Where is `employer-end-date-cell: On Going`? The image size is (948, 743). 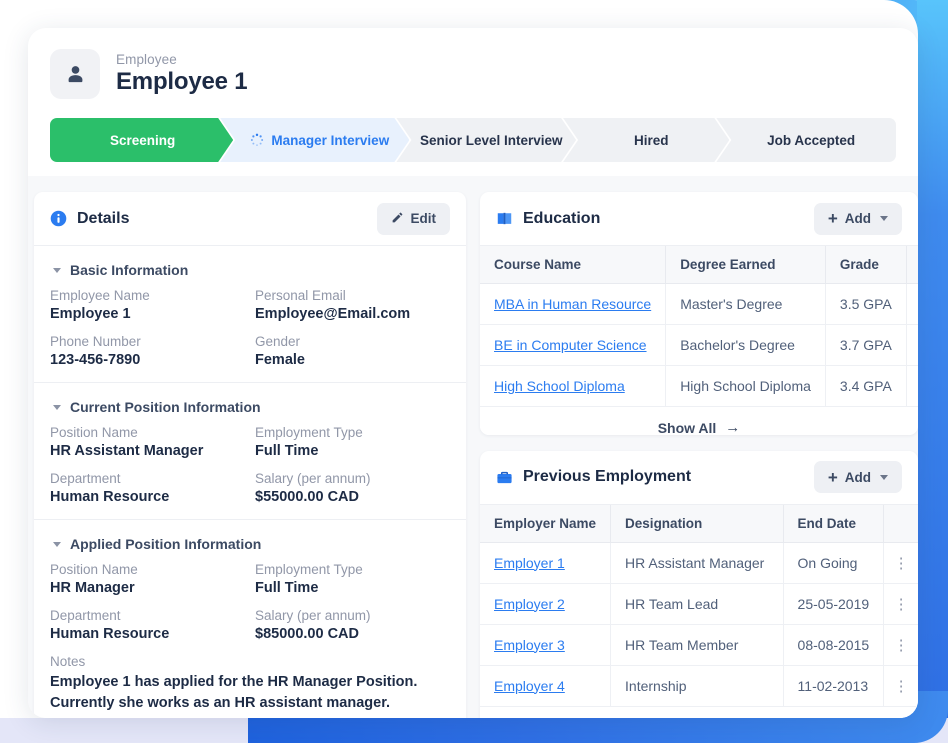 employer-end-date-cell: On Going is located at coordinates (834, 563).